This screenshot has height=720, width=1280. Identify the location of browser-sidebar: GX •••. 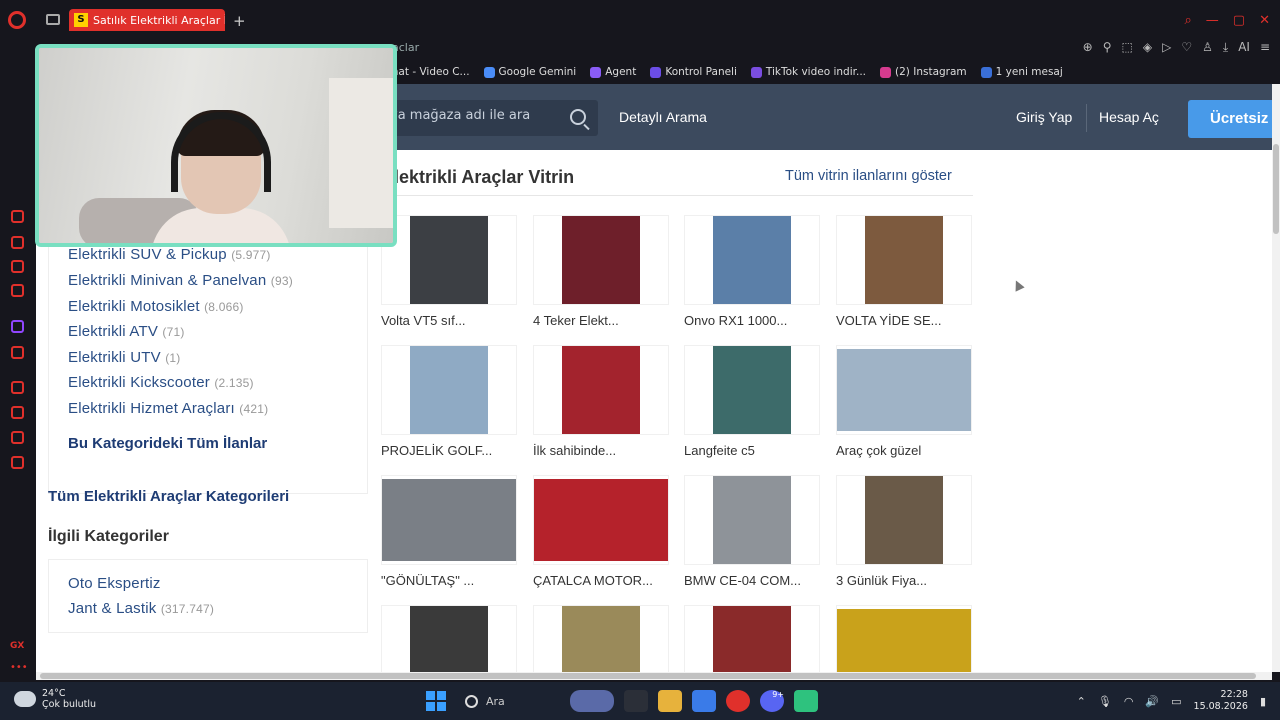
(17, 359).